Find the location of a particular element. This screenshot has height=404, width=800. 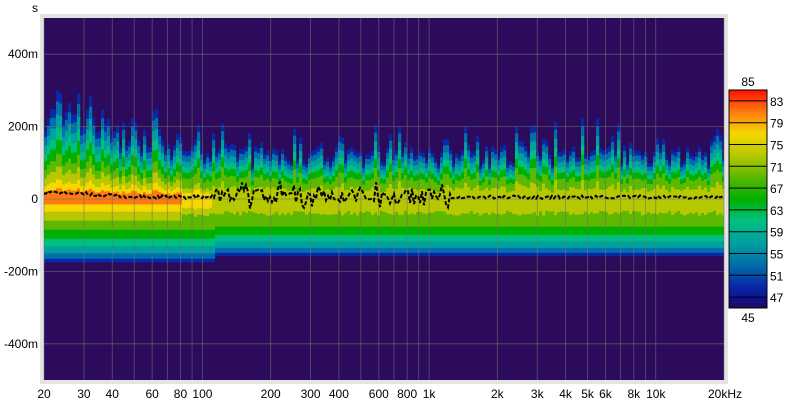

x-tick-label: 8k is located at coordinates (634, 394).